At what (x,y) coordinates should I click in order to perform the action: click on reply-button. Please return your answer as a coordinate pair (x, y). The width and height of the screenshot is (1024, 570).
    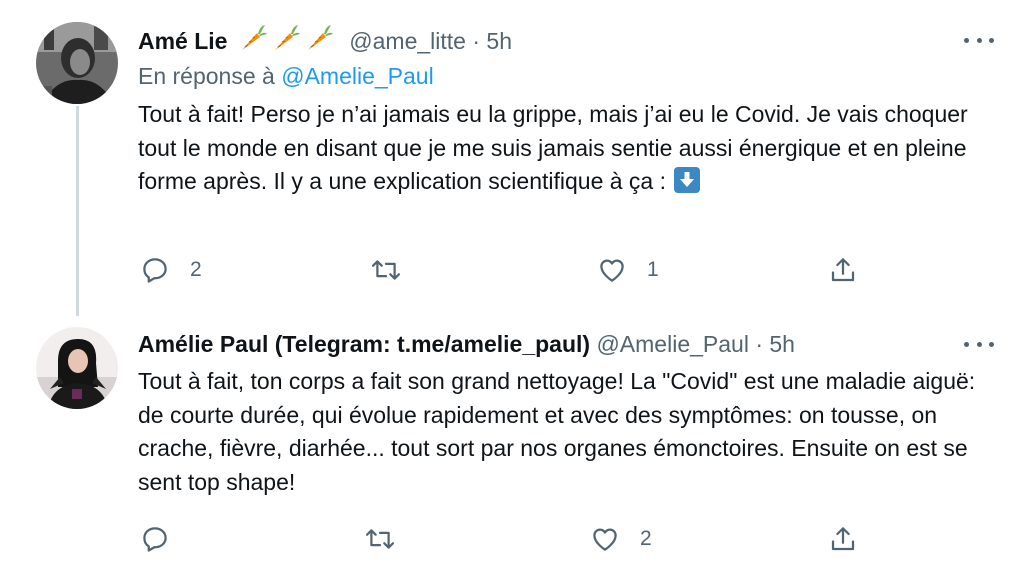
    Looking at the image, I should click on (165, 539).